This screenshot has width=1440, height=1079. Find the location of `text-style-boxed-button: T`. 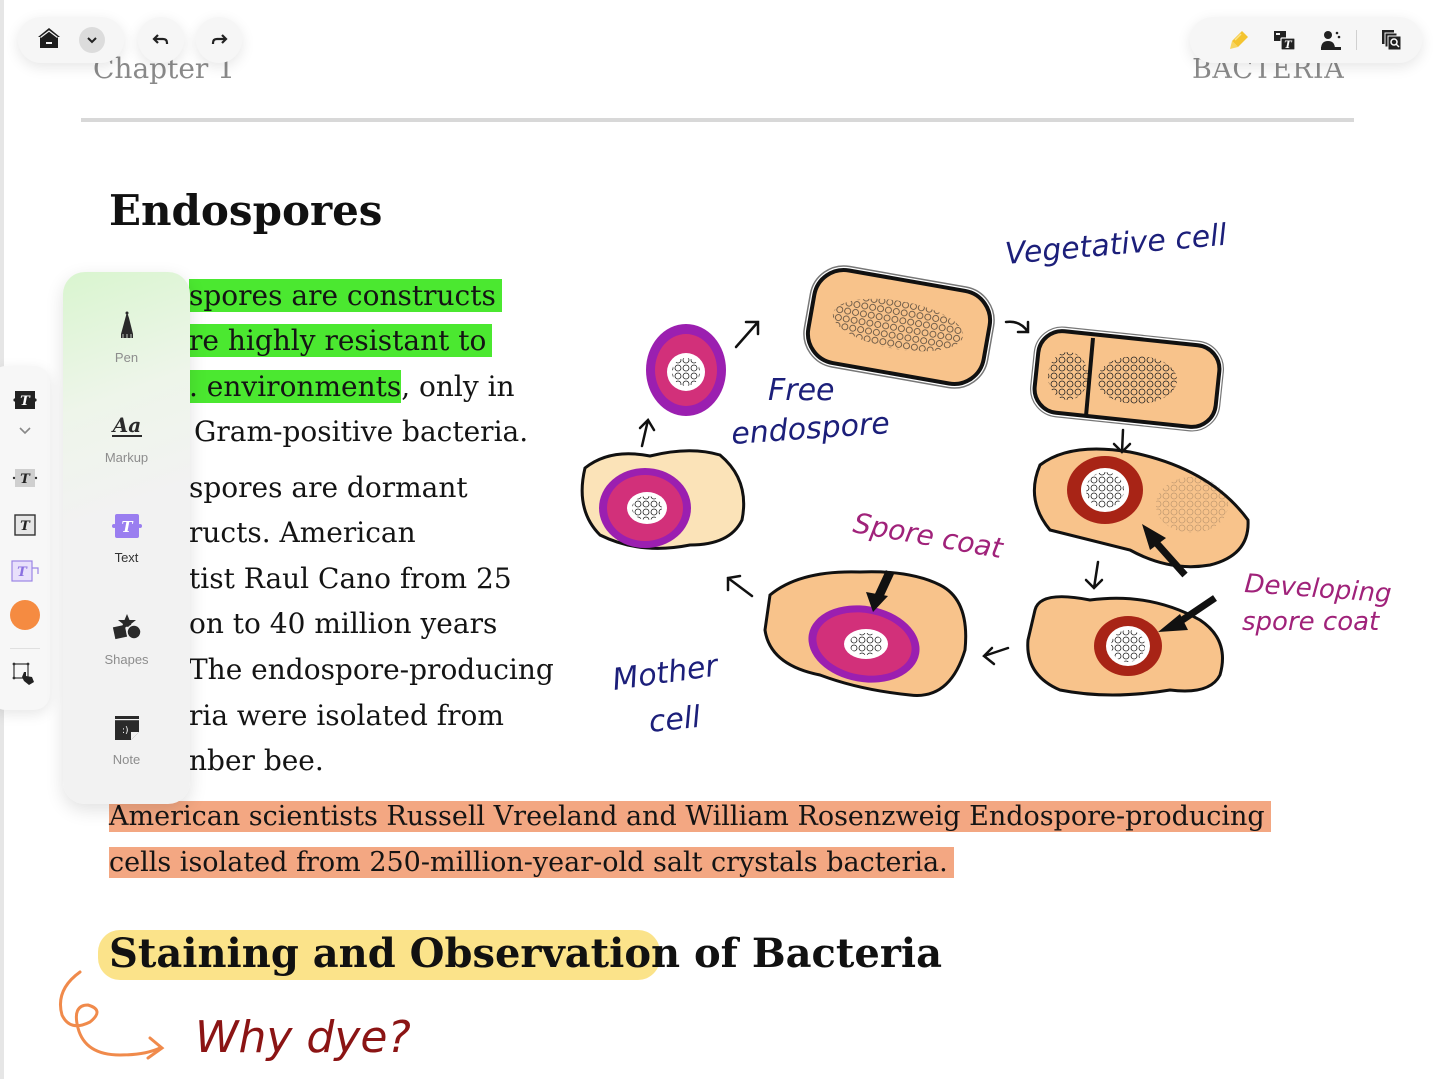

text-style-boxed-button: T is located at coordinates (25, 525).